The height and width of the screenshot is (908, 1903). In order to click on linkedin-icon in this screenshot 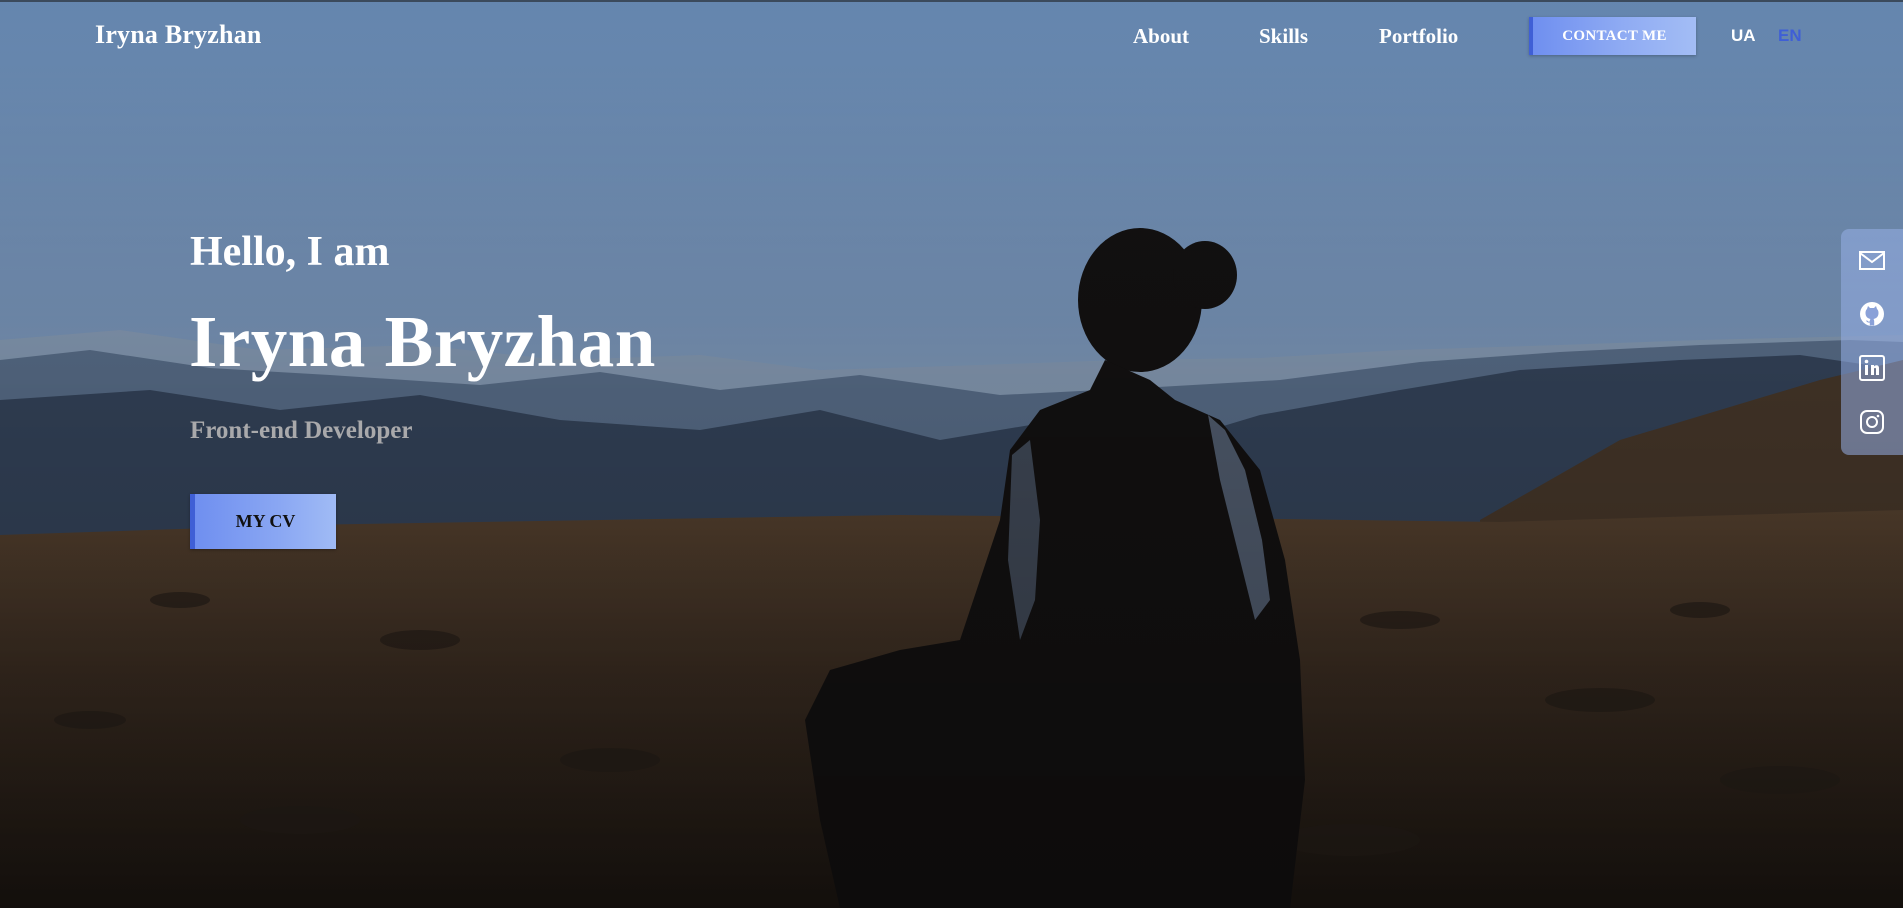, I will do `click(1872, 368)`.